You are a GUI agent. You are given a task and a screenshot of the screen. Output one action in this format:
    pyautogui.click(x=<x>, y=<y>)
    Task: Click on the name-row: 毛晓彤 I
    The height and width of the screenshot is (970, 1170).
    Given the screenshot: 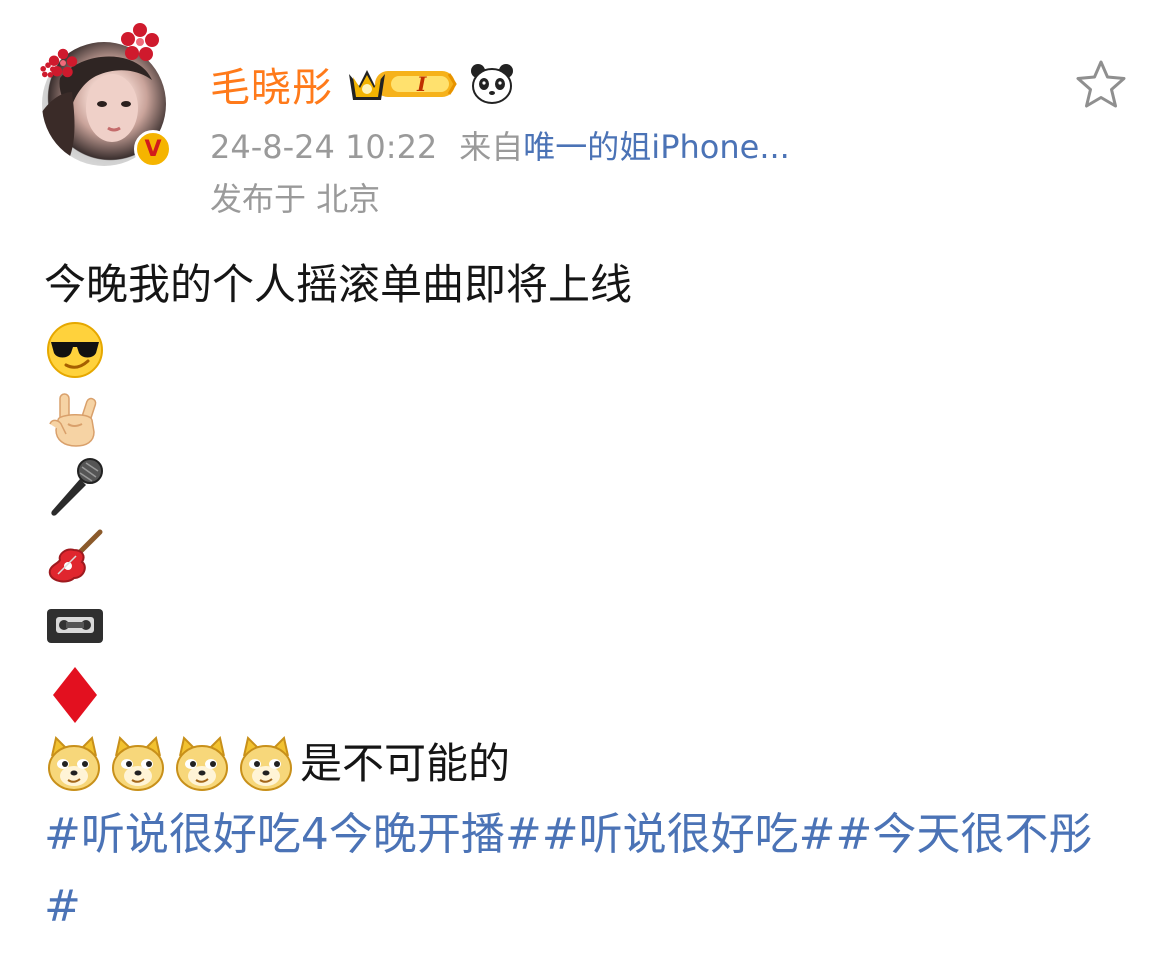 What is the action you would take?
    pyautogui.click(x=362, y=84)
    